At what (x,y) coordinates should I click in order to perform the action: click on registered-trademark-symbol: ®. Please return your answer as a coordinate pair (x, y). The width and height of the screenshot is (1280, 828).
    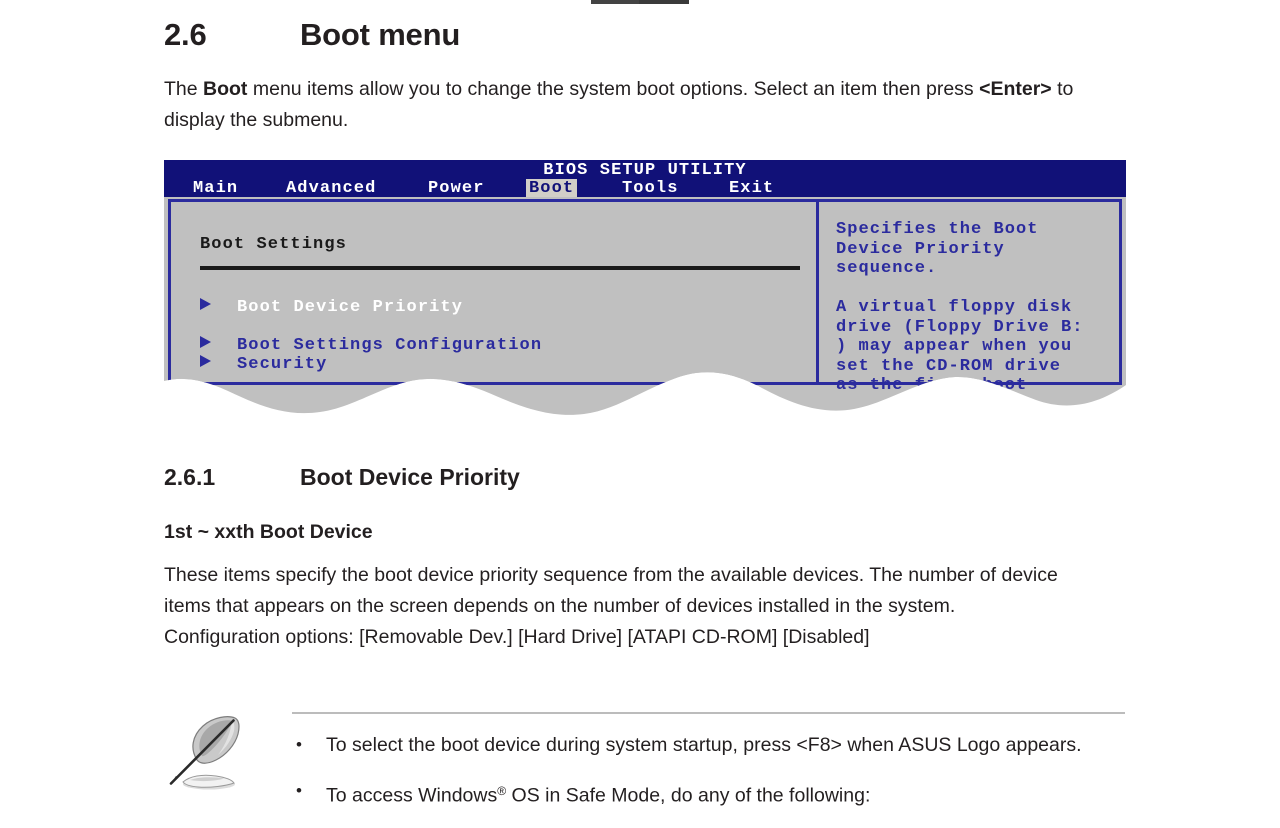
    Looking at the image, I should click on (502, 791).